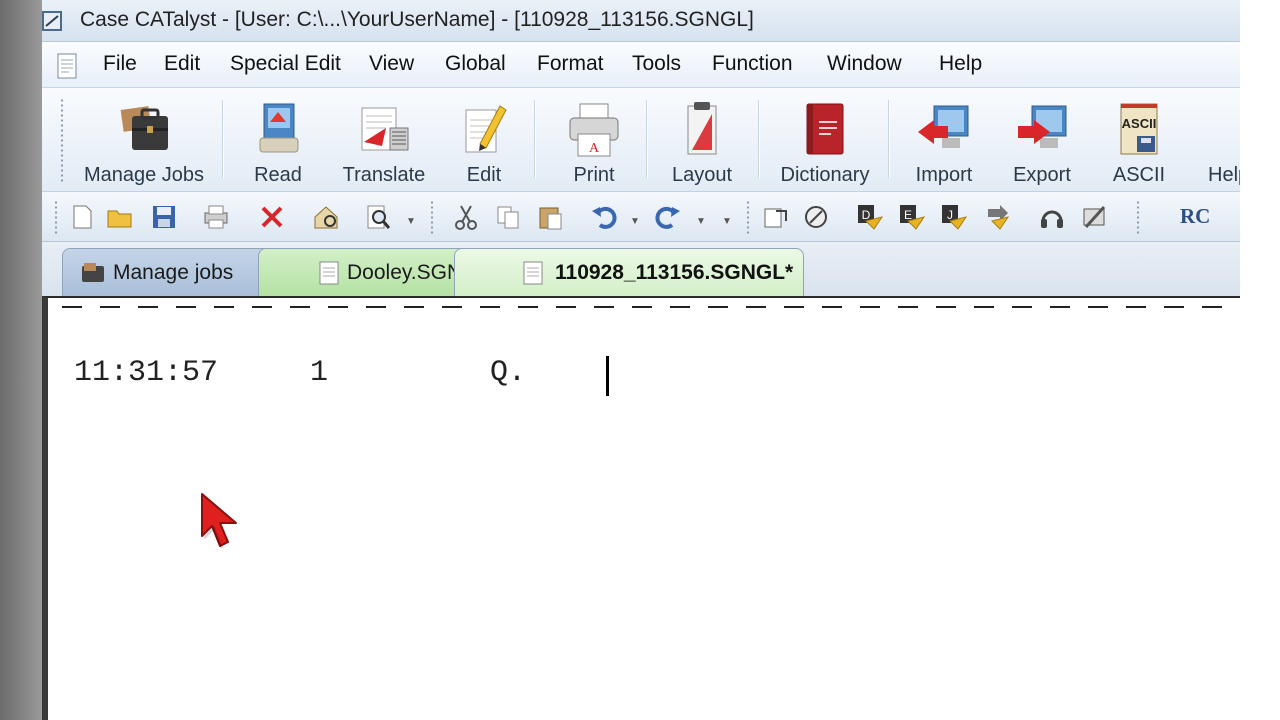  What do you see at coordinates (279, 128) in the screenshot?
I see `read-icon` at bounding box center [279, 128].